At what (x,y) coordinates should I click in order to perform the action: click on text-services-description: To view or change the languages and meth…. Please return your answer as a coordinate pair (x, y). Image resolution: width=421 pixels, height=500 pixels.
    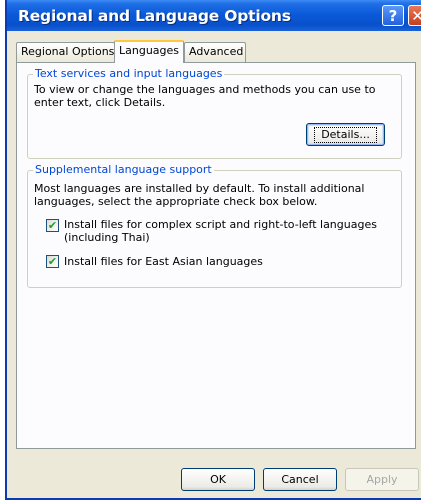
    Looking at the image, I should click on (205, 96).